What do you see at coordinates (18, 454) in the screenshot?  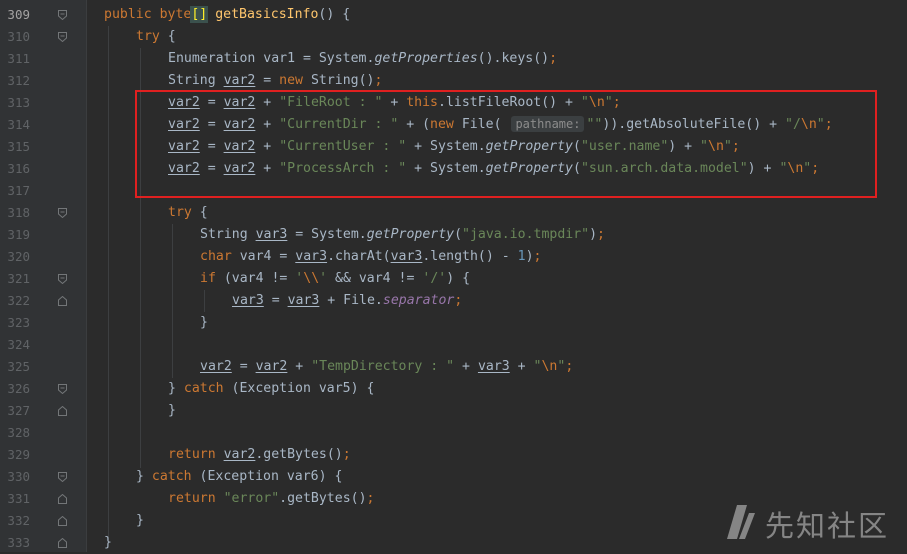 I see `line-number: 329` at bounding box center [18, 454].